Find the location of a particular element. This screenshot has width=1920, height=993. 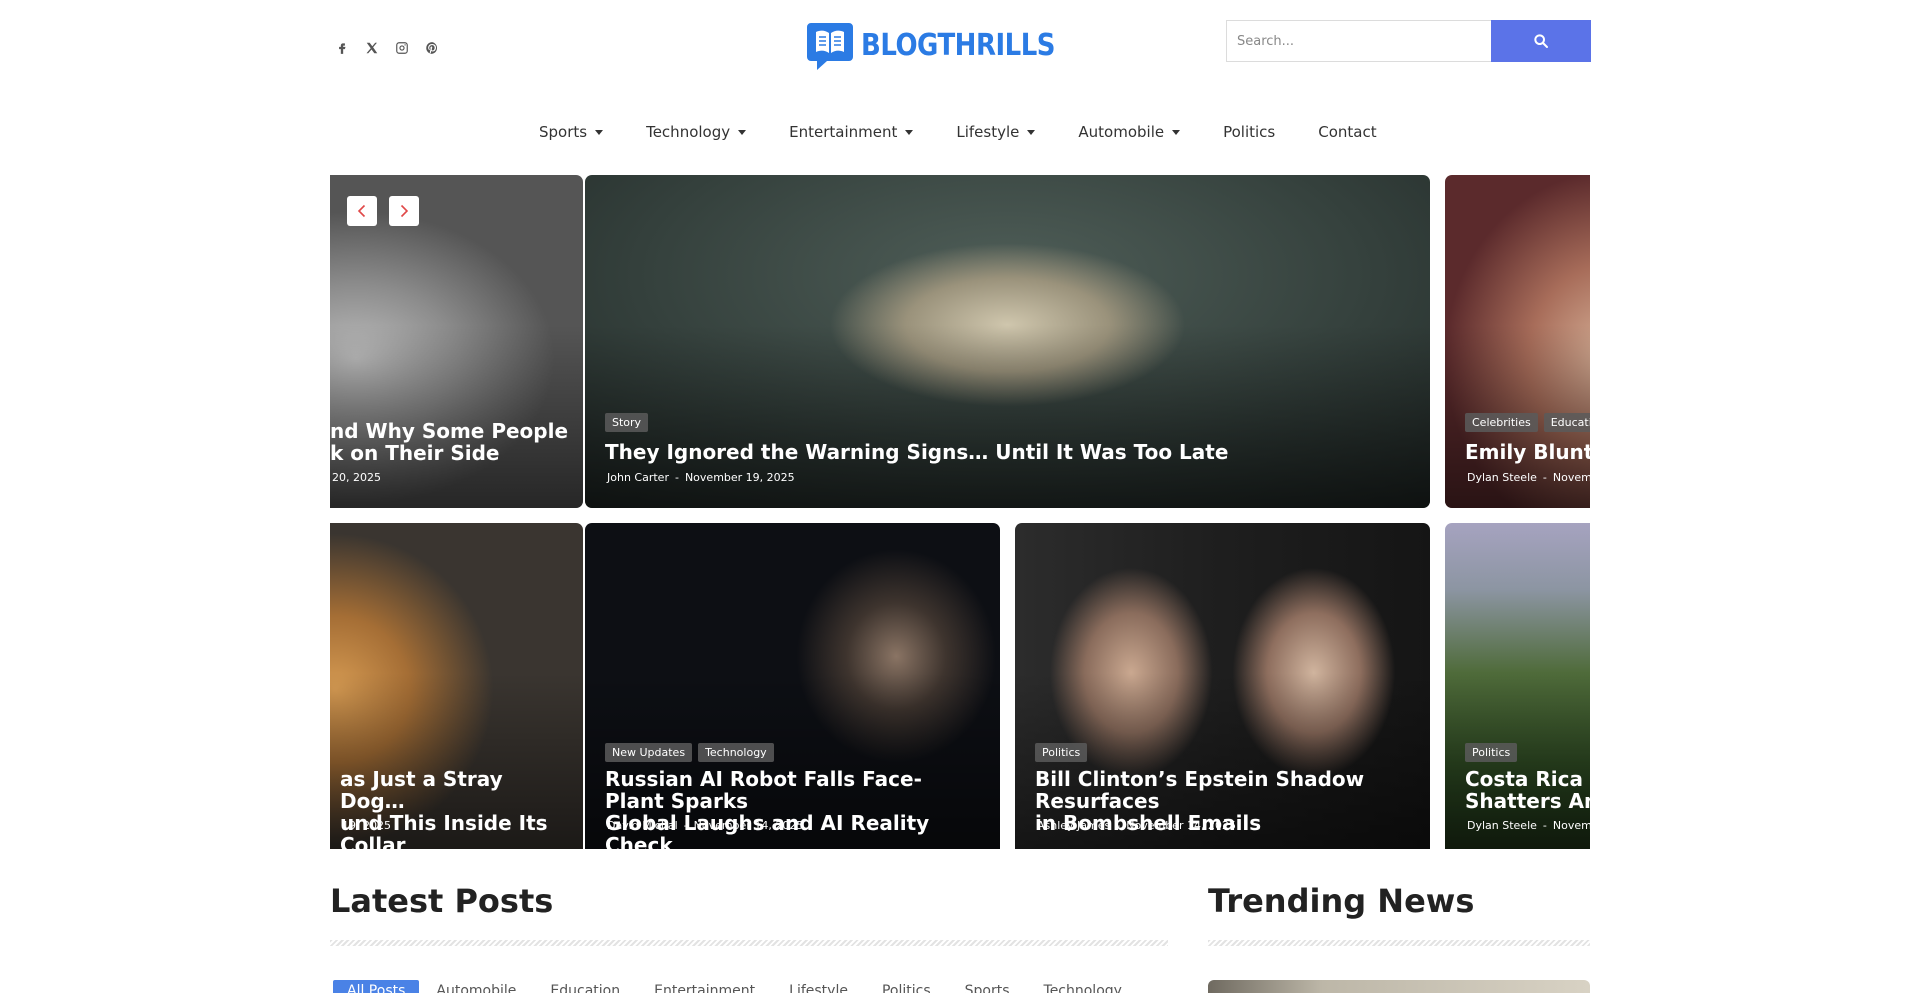

card-title: nd Why Some People k on Their Side is located at coordinates (451, 442).